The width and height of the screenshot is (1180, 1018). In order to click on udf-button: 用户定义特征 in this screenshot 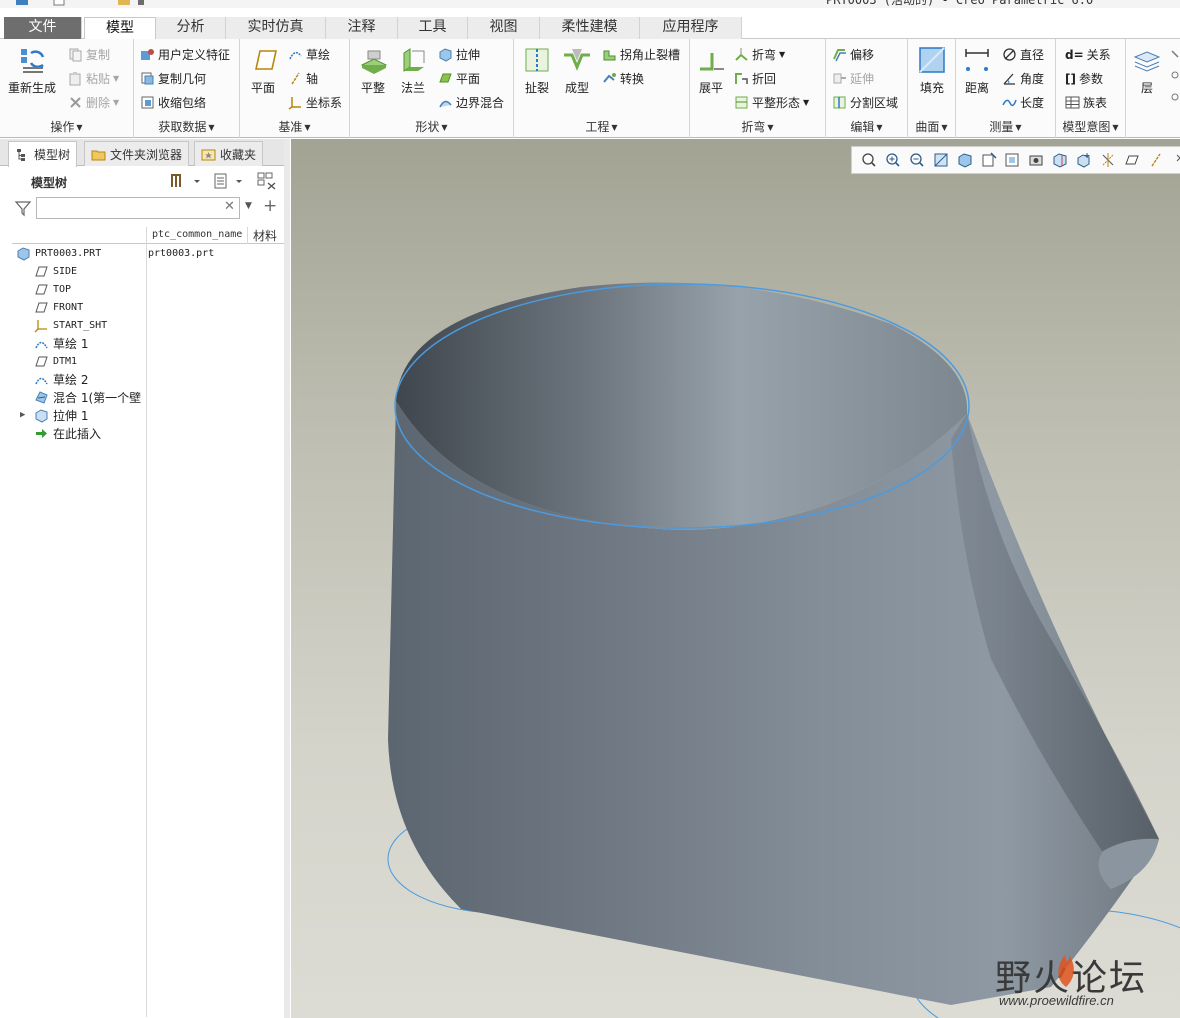, I will do `click(185, 54)`.